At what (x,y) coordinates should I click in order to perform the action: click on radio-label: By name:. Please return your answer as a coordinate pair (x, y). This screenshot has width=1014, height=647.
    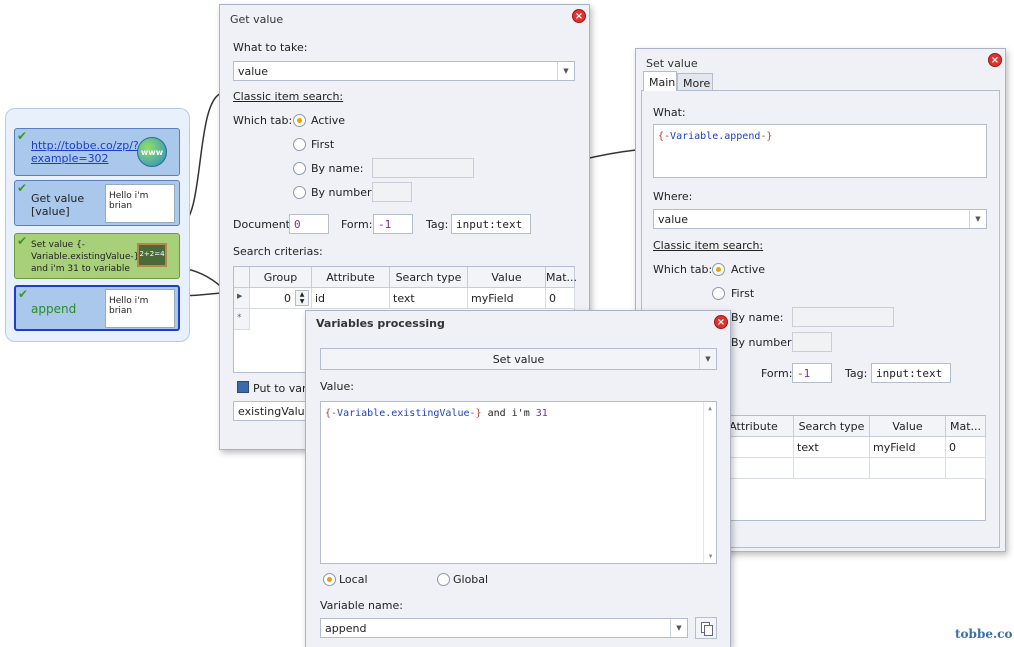
    Looking at the image, I should click on (757, 317).